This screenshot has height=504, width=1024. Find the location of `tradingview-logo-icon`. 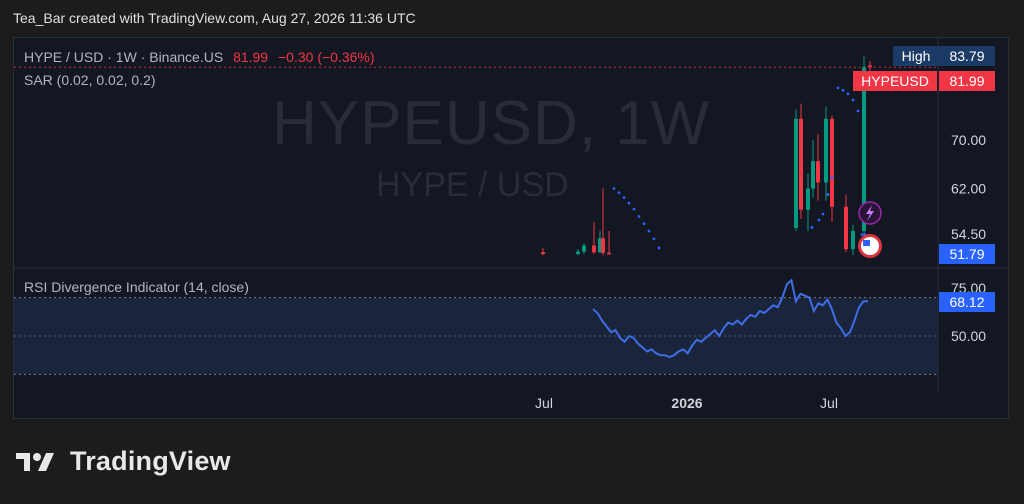

tradingview-logo-icon is located at coordinates (35, 461).